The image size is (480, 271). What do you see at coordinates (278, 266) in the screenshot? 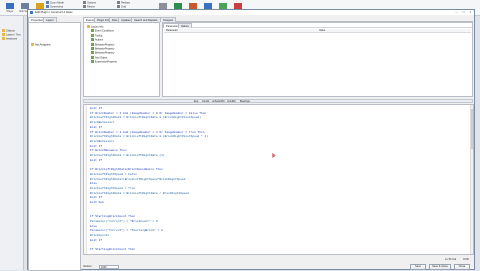
I see `dialog-footer: Version 1000 Save Save & Close Close` at bounding box center [278, 266].